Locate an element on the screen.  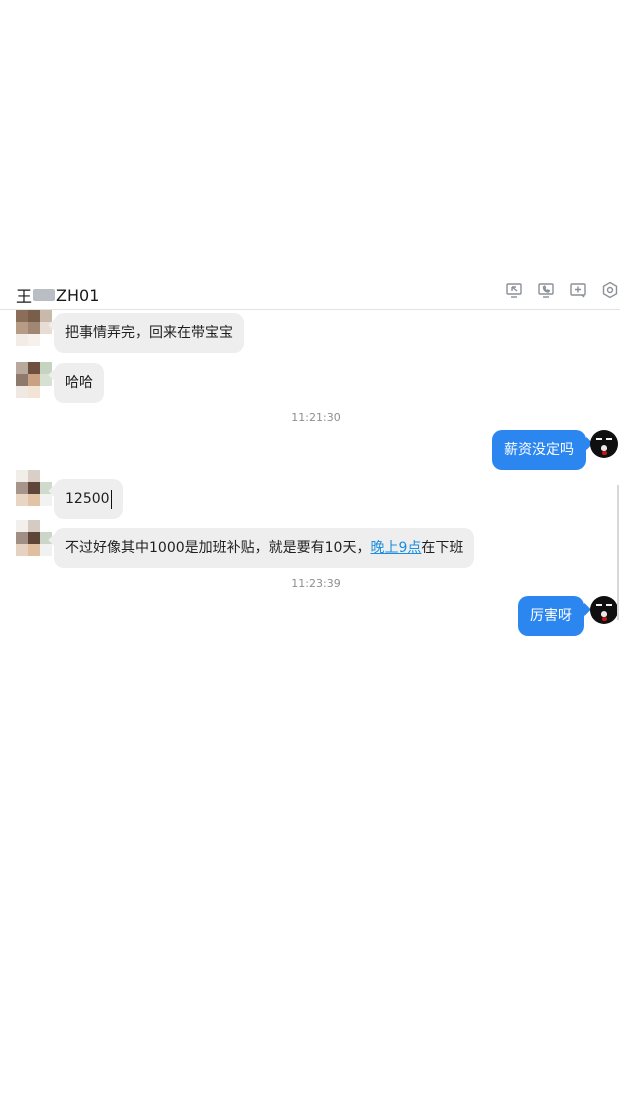
name-redaction is located at coordinates (44, 295).